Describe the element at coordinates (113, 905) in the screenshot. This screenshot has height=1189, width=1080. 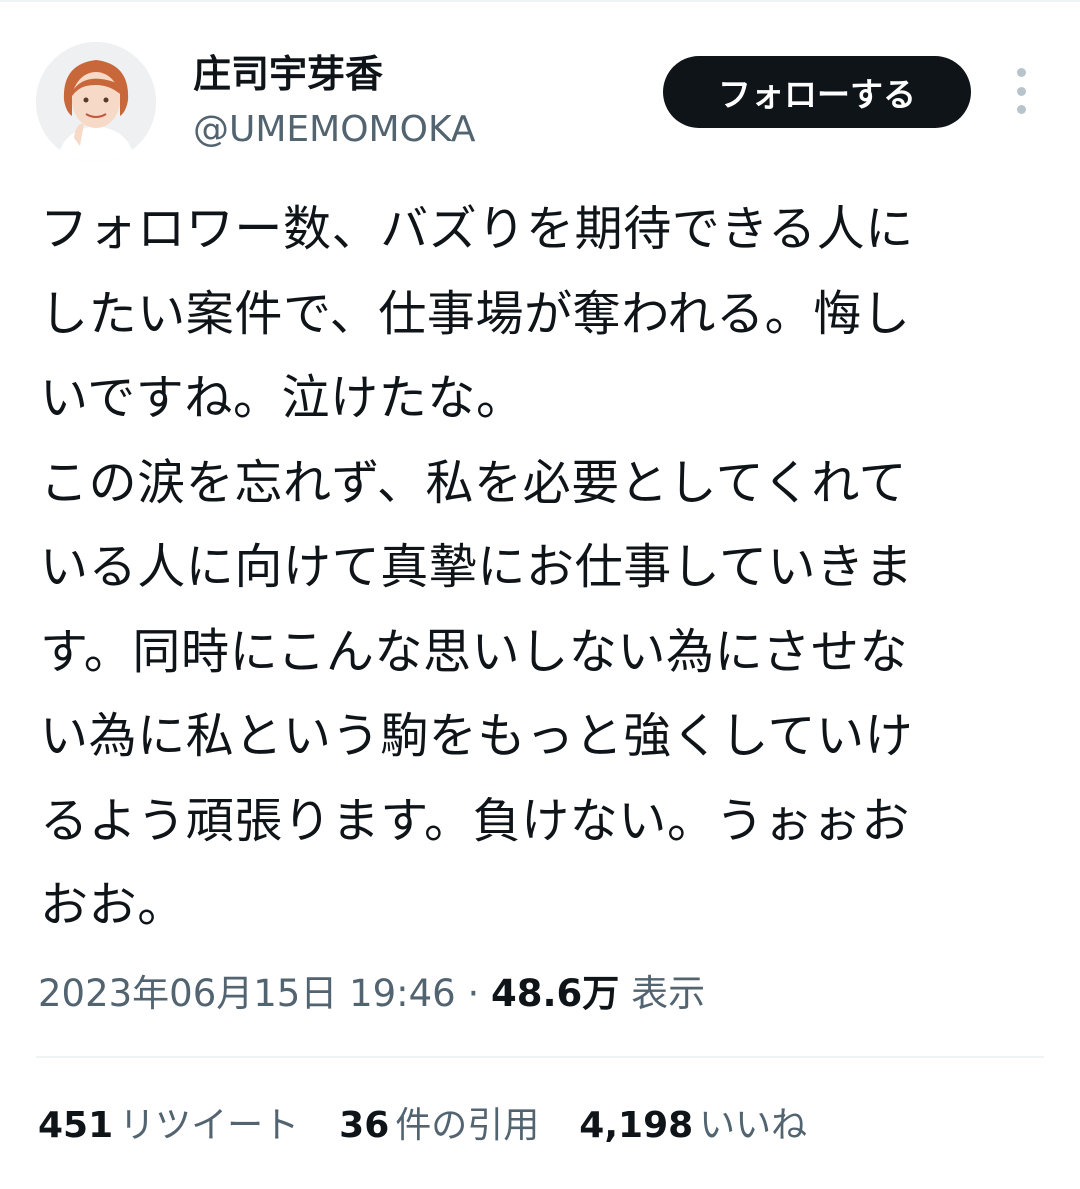
I see `tweet-line: おお。` at that location.